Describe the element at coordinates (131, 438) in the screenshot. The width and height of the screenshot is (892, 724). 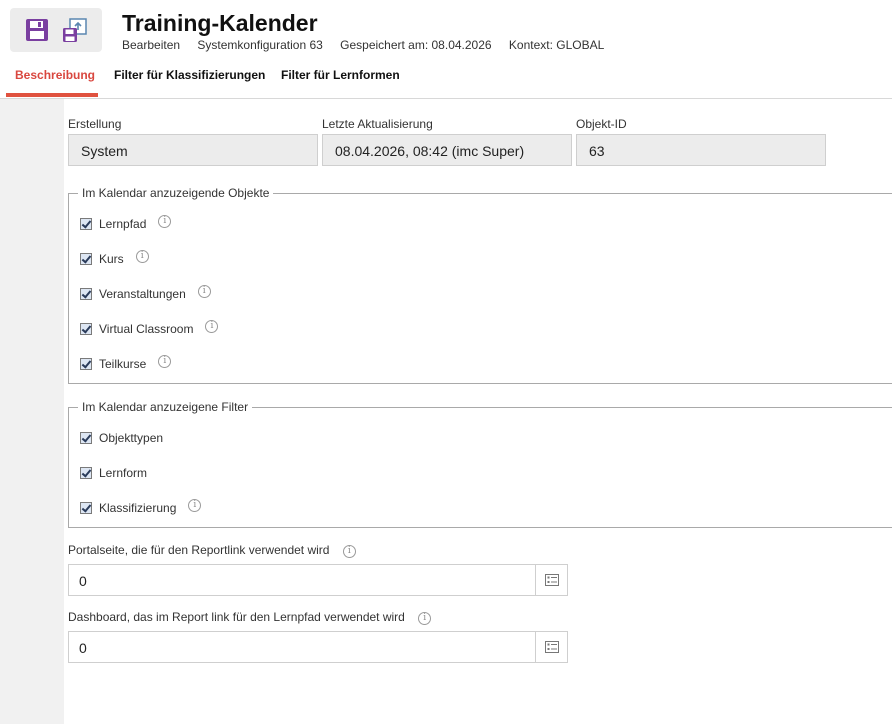
I see `objekttypen-label: Objekttypen` at that location.